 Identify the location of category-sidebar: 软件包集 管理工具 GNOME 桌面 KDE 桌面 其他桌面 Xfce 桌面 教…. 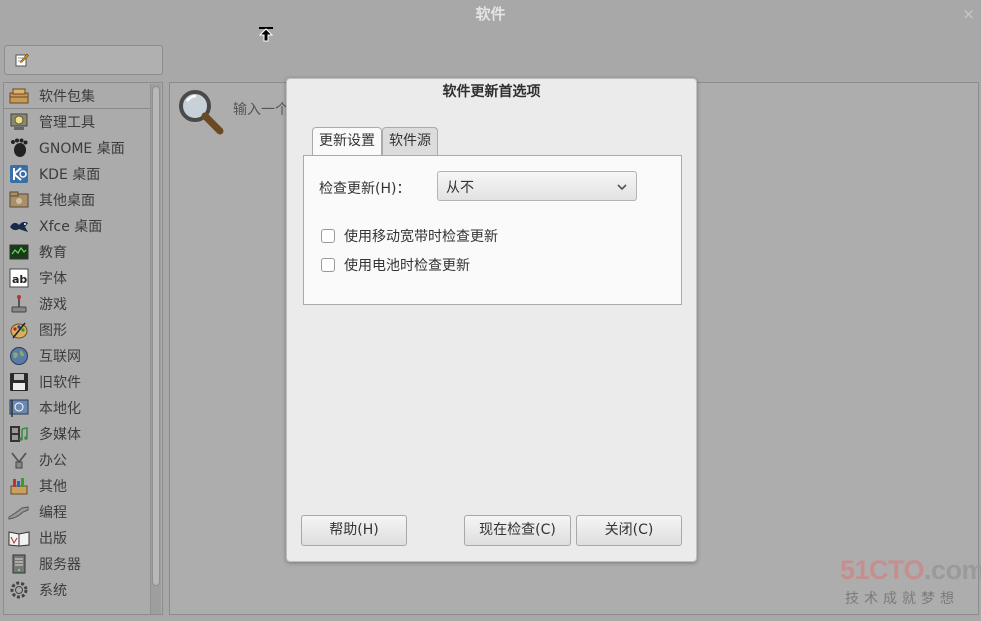
(83, 348).